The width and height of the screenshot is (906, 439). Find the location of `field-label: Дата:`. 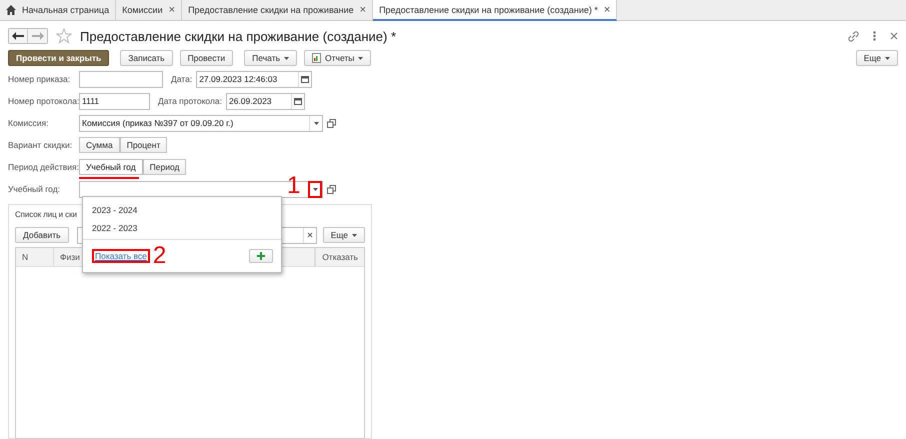

field-label: Дата: is located at coordinates (181, 79).